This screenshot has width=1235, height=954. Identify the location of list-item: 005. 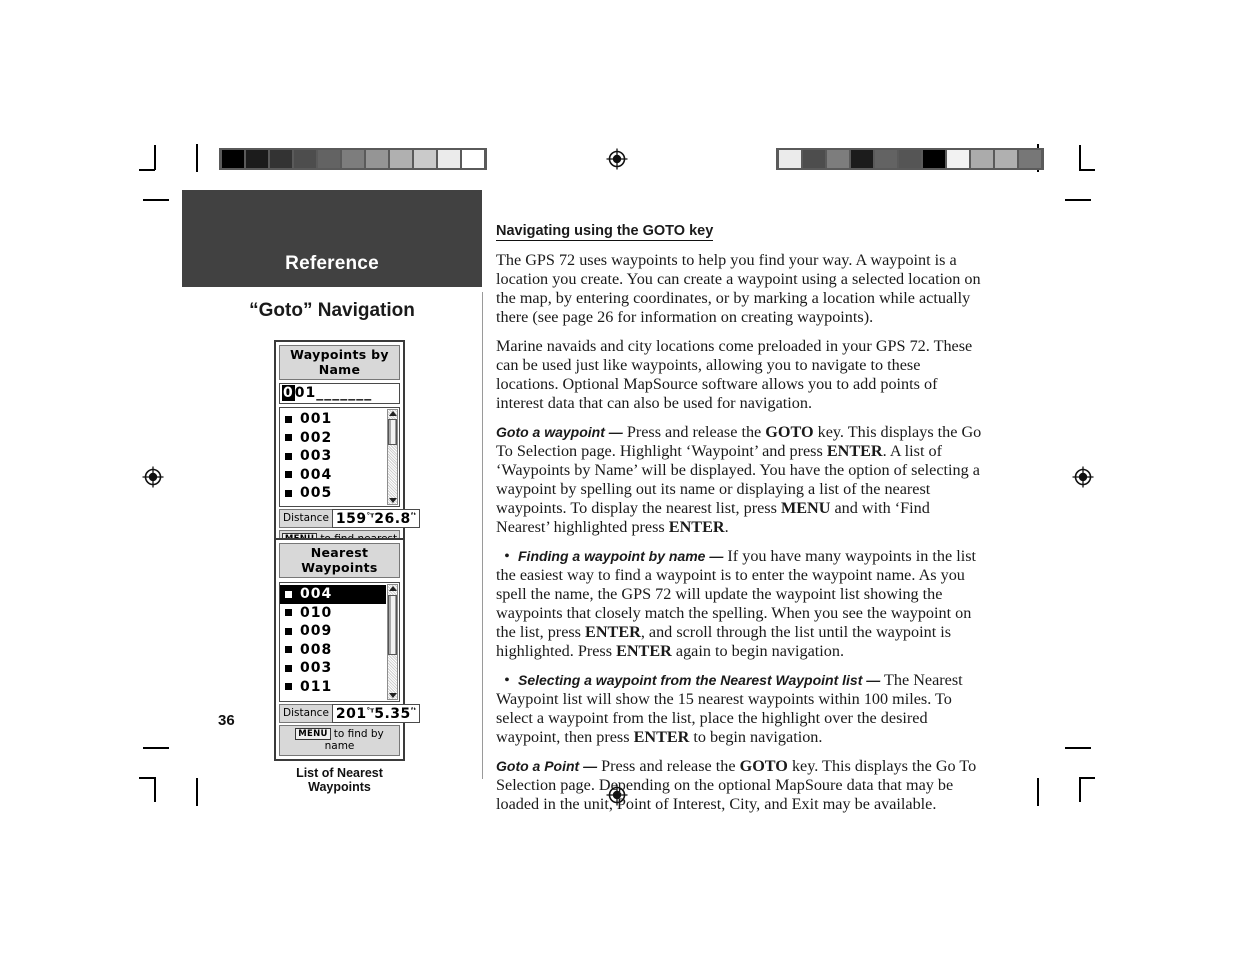
(333, 493).